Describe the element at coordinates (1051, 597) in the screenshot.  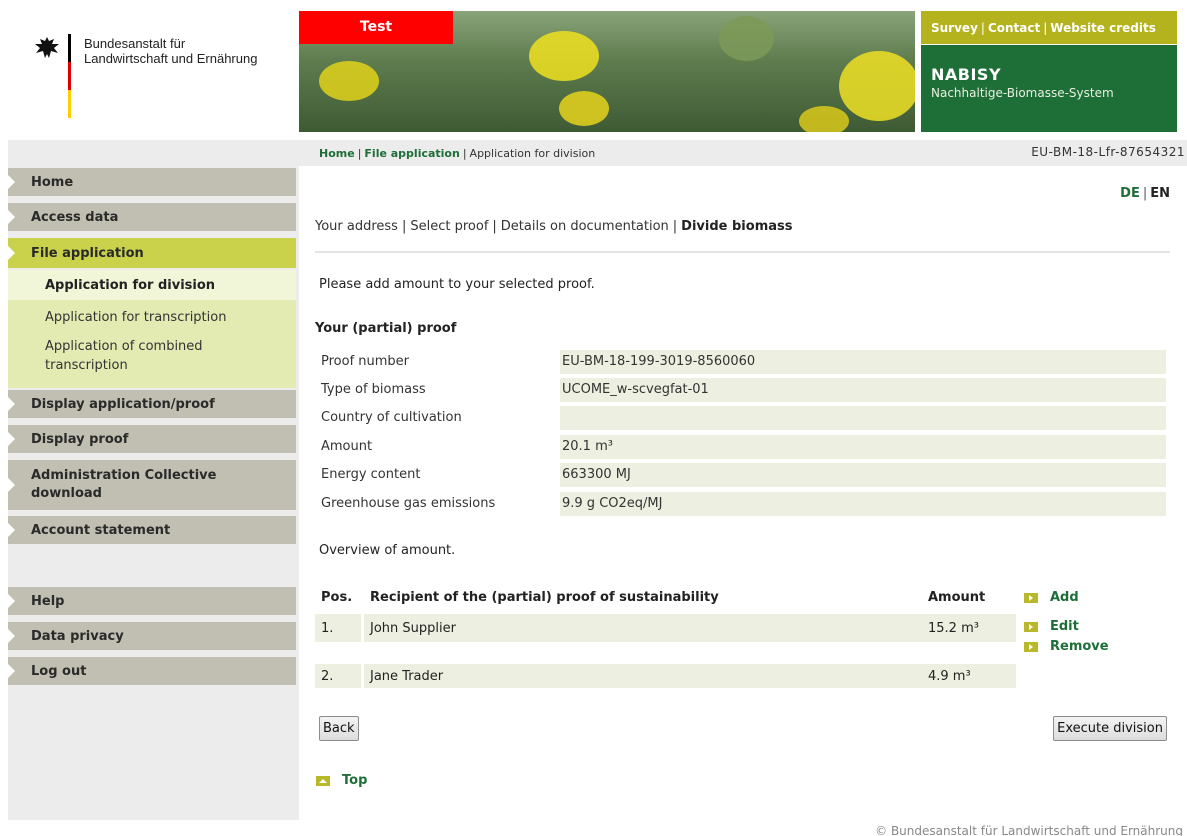
I see `add-action: Add` at that location.